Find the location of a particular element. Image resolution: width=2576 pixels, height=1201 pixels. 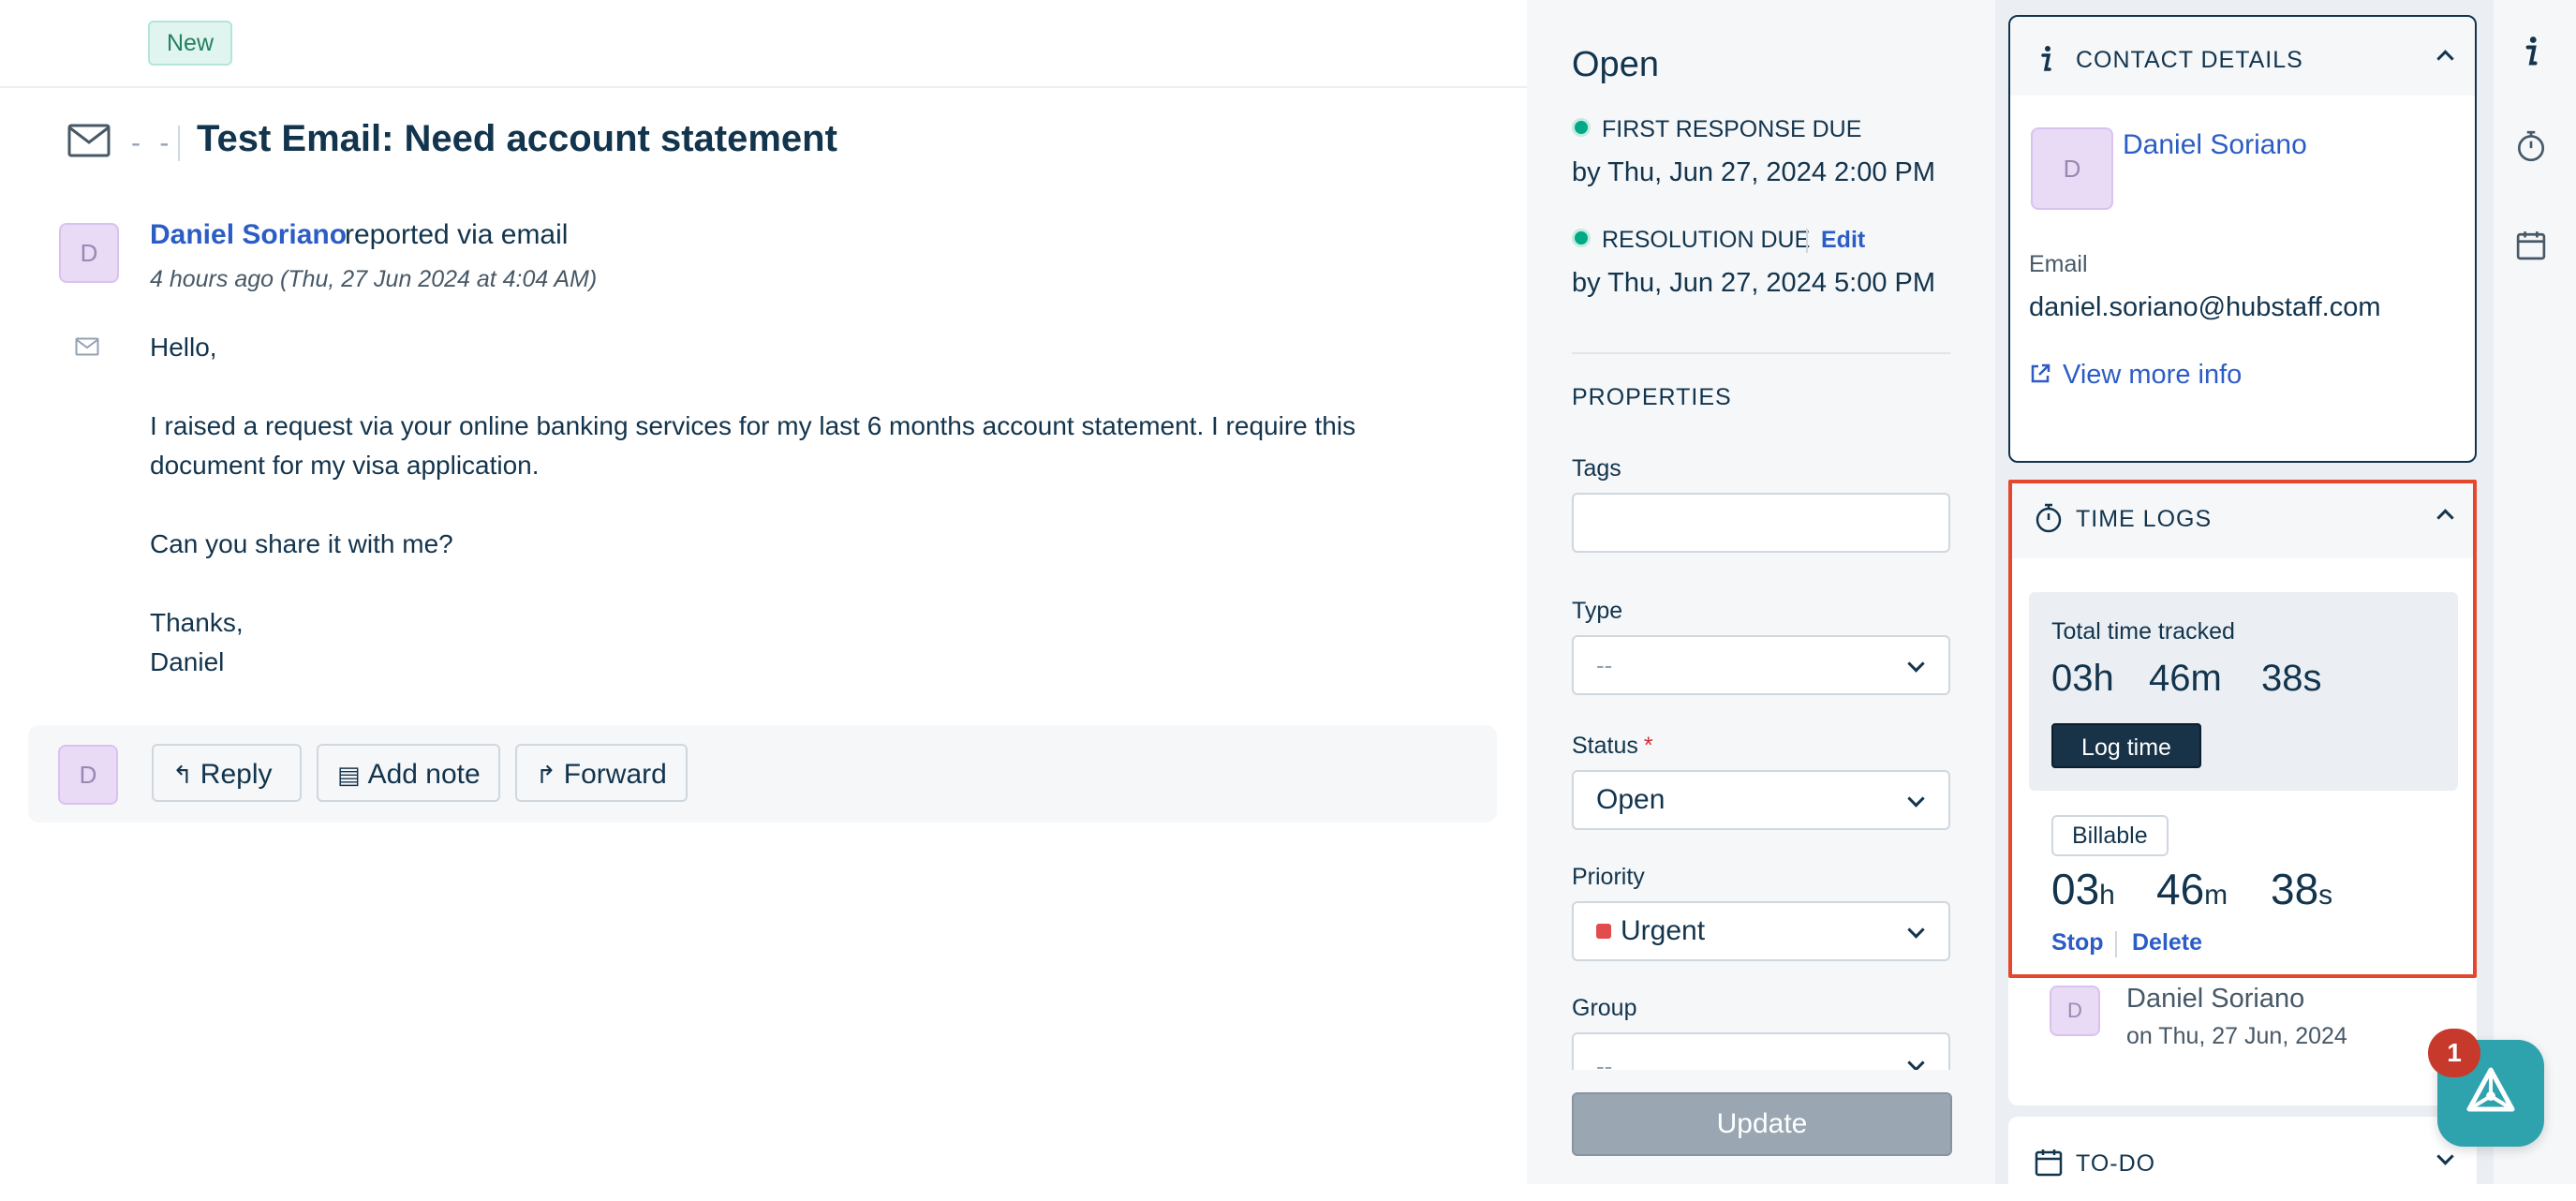

first-response-value: by Thu, Jun 27, 2024 2:00 PM is located at coordinates (1754, 172).